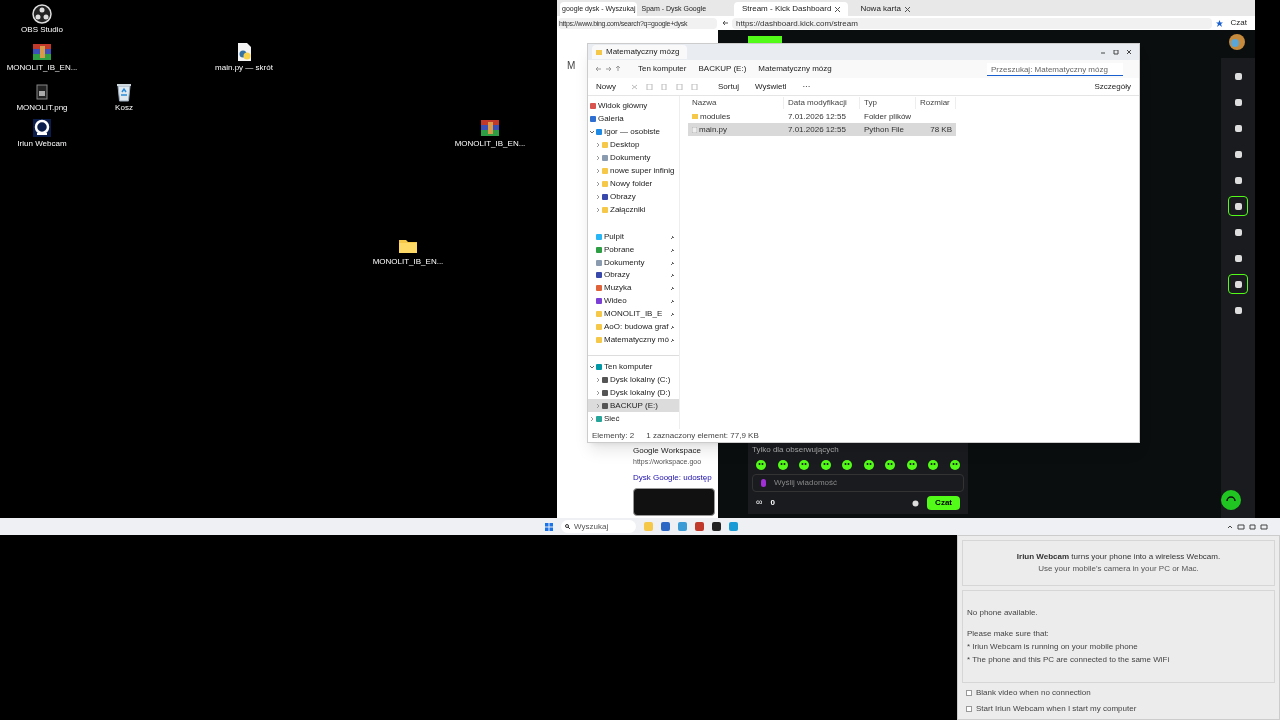  I want to click on window-controls-icon, so click(1116, 52).